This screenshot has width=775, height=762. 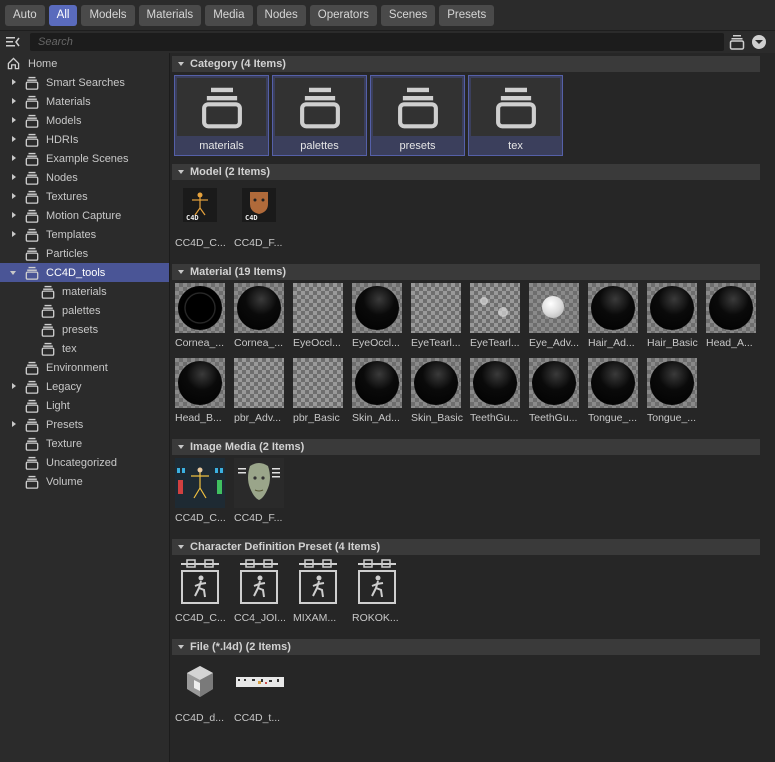 I want to click on search-input: Search, so click(x=377, y=42).